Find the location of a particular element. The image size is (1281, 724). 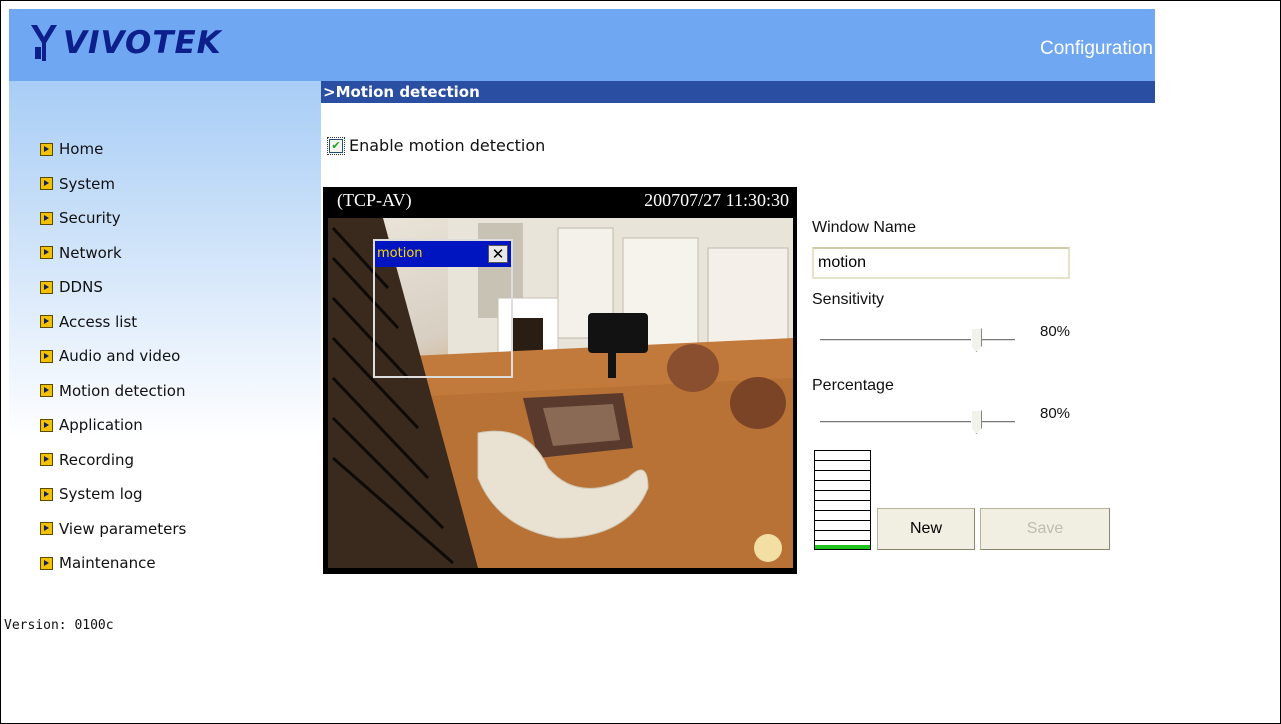

sidebar-item-home: Home is located at coordinates (113, 149).